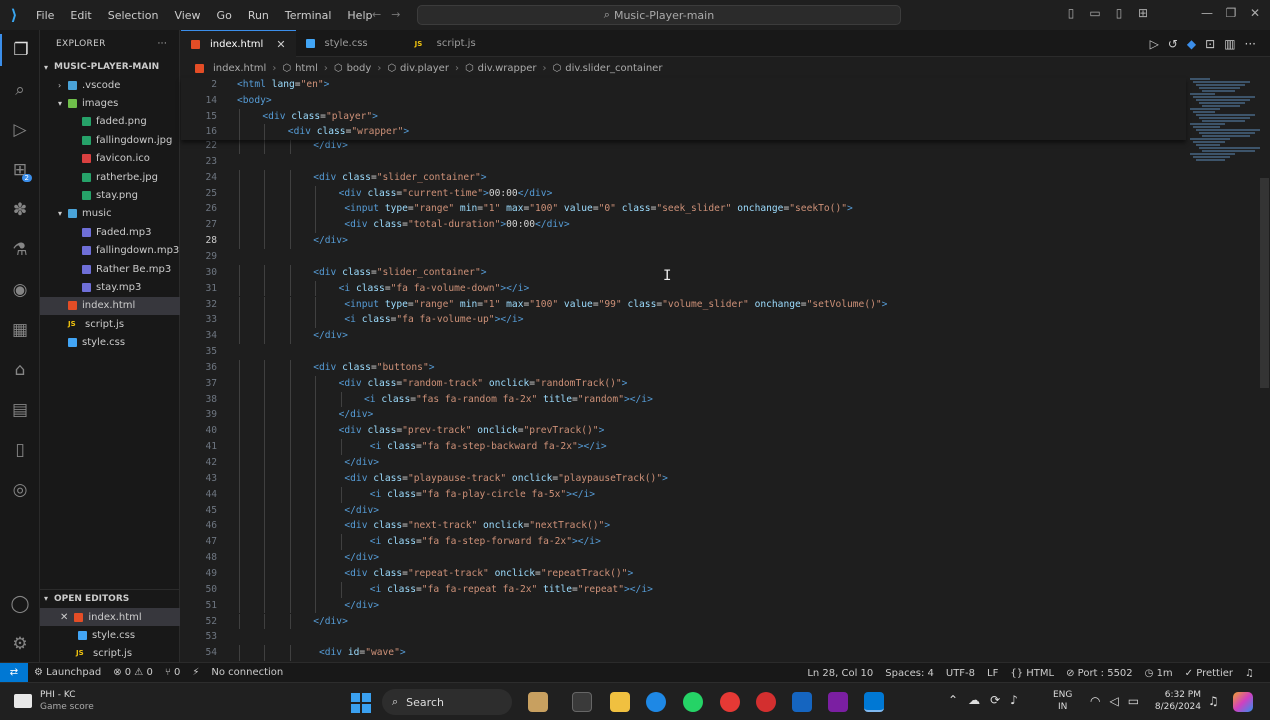 The height and width of the screenshot is (720, 1270). Describe the element at coordinates (1095, 13) in the screenshot. I see `toggle-panel-icon: ▭` at that location.